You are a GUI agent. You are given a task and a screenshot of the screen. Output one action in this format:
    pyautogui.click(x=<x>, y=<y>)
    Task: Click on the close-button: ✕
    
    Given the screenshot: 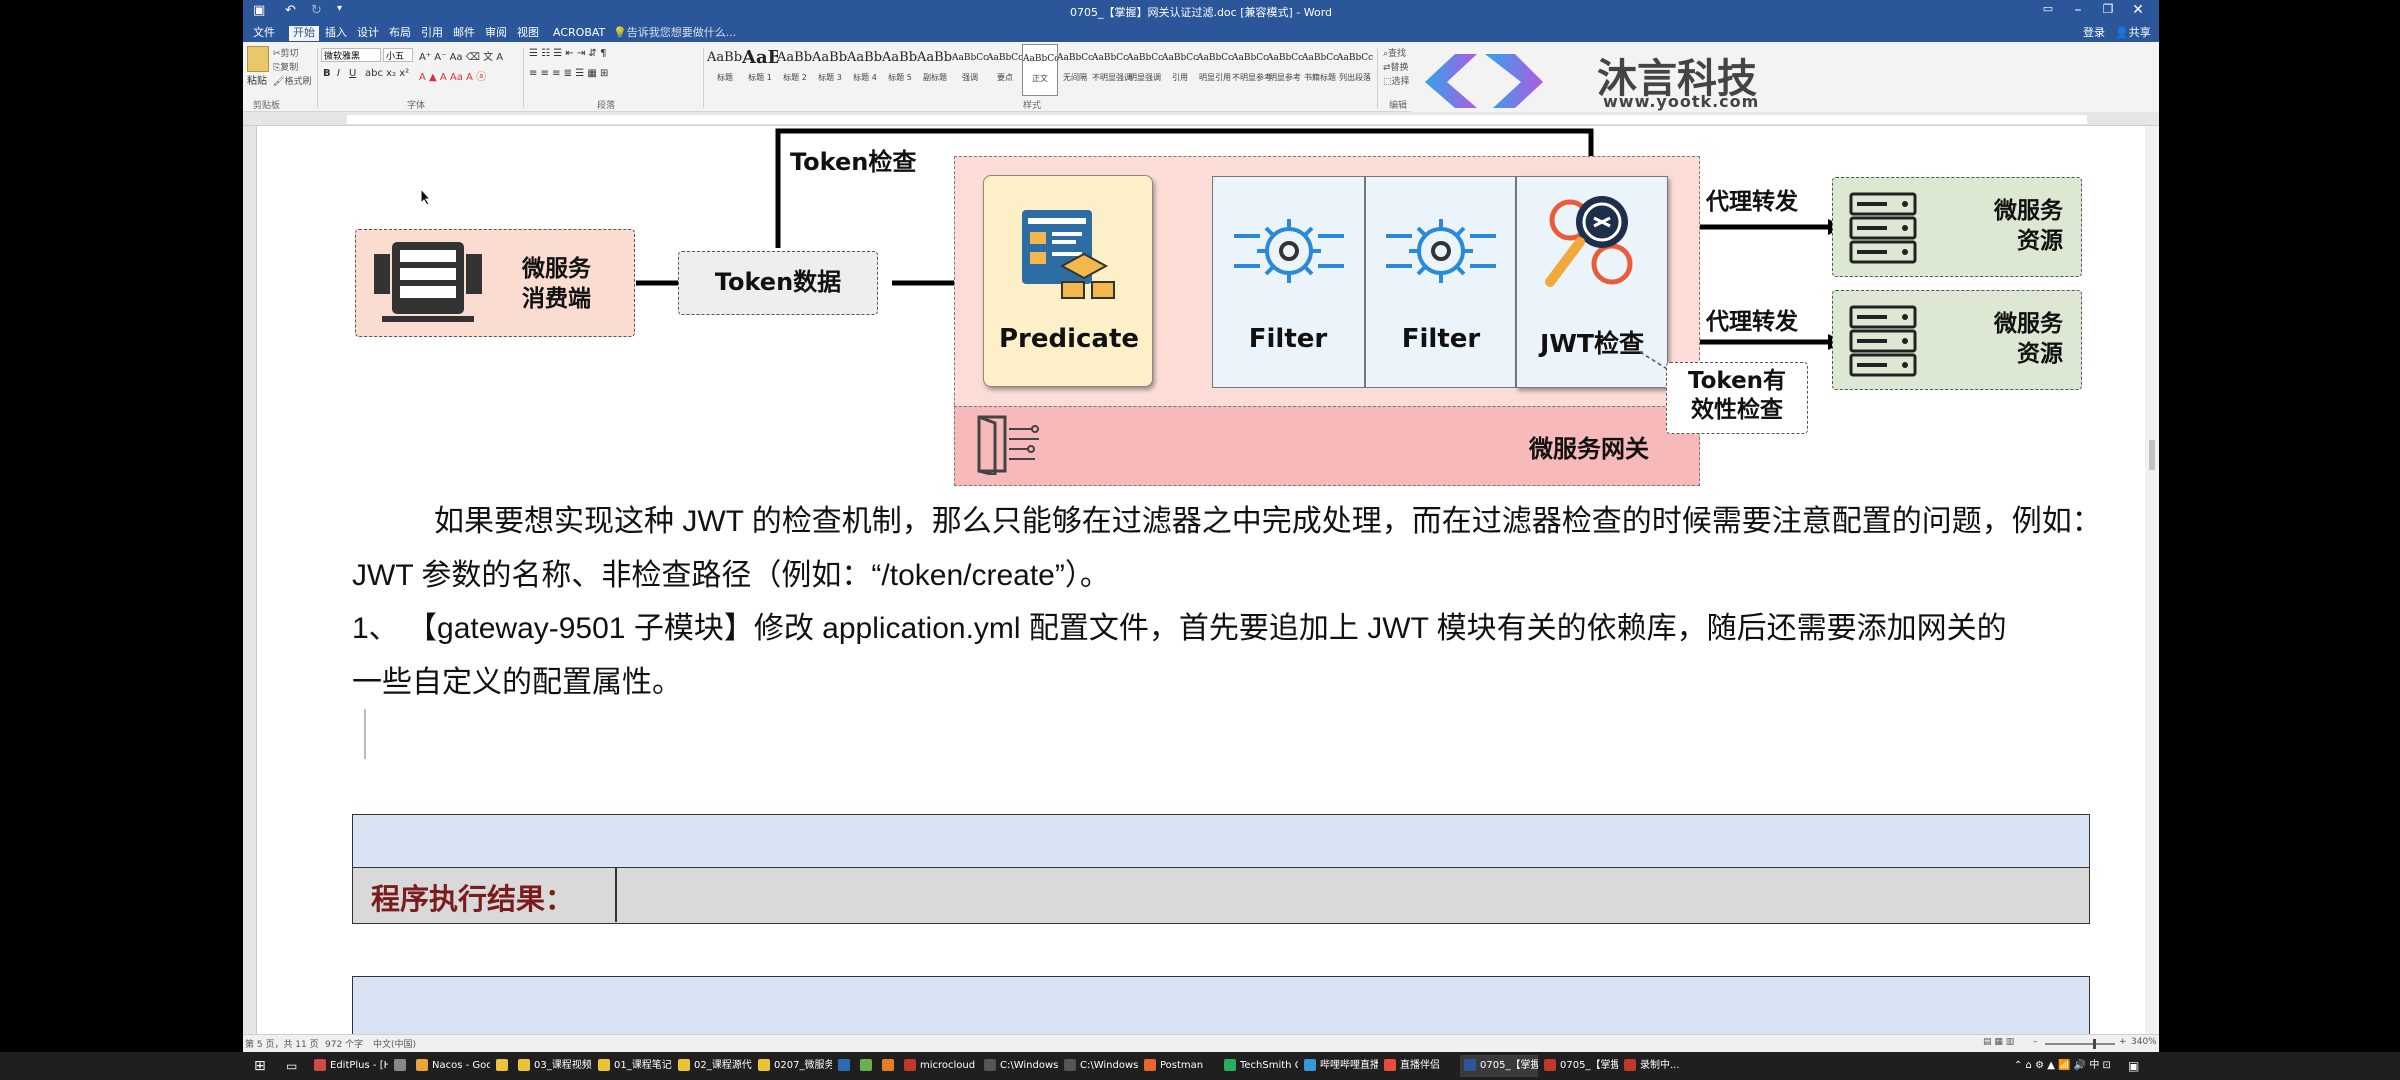 What is the action you would take?
    pyautogui.click(x=2138, y=10)
    